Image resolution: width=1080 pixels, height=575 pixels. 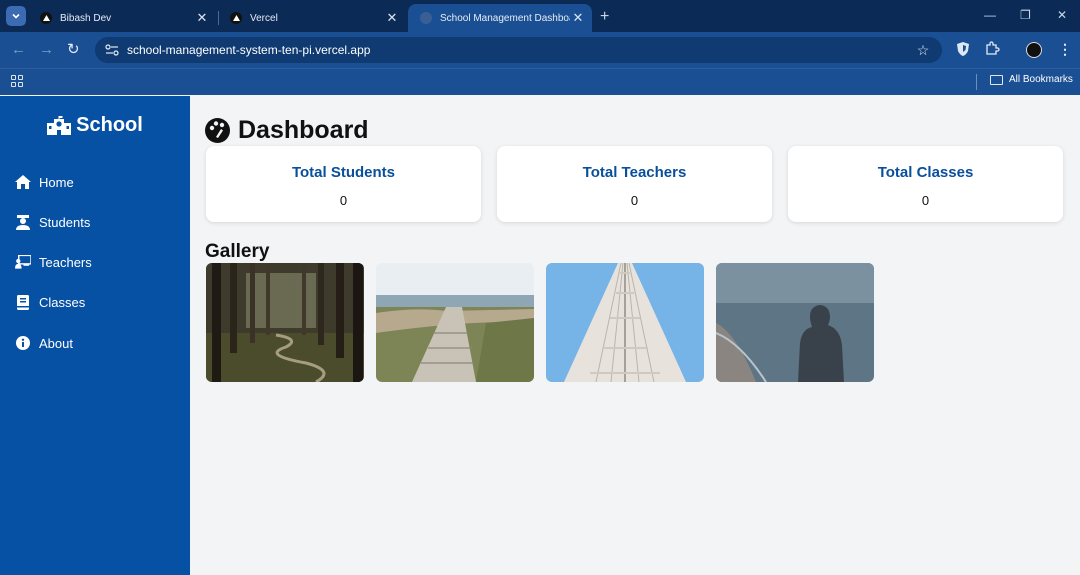 I want to click on sidebar-item-teachers: Teachers, so click(x=53, y=262).